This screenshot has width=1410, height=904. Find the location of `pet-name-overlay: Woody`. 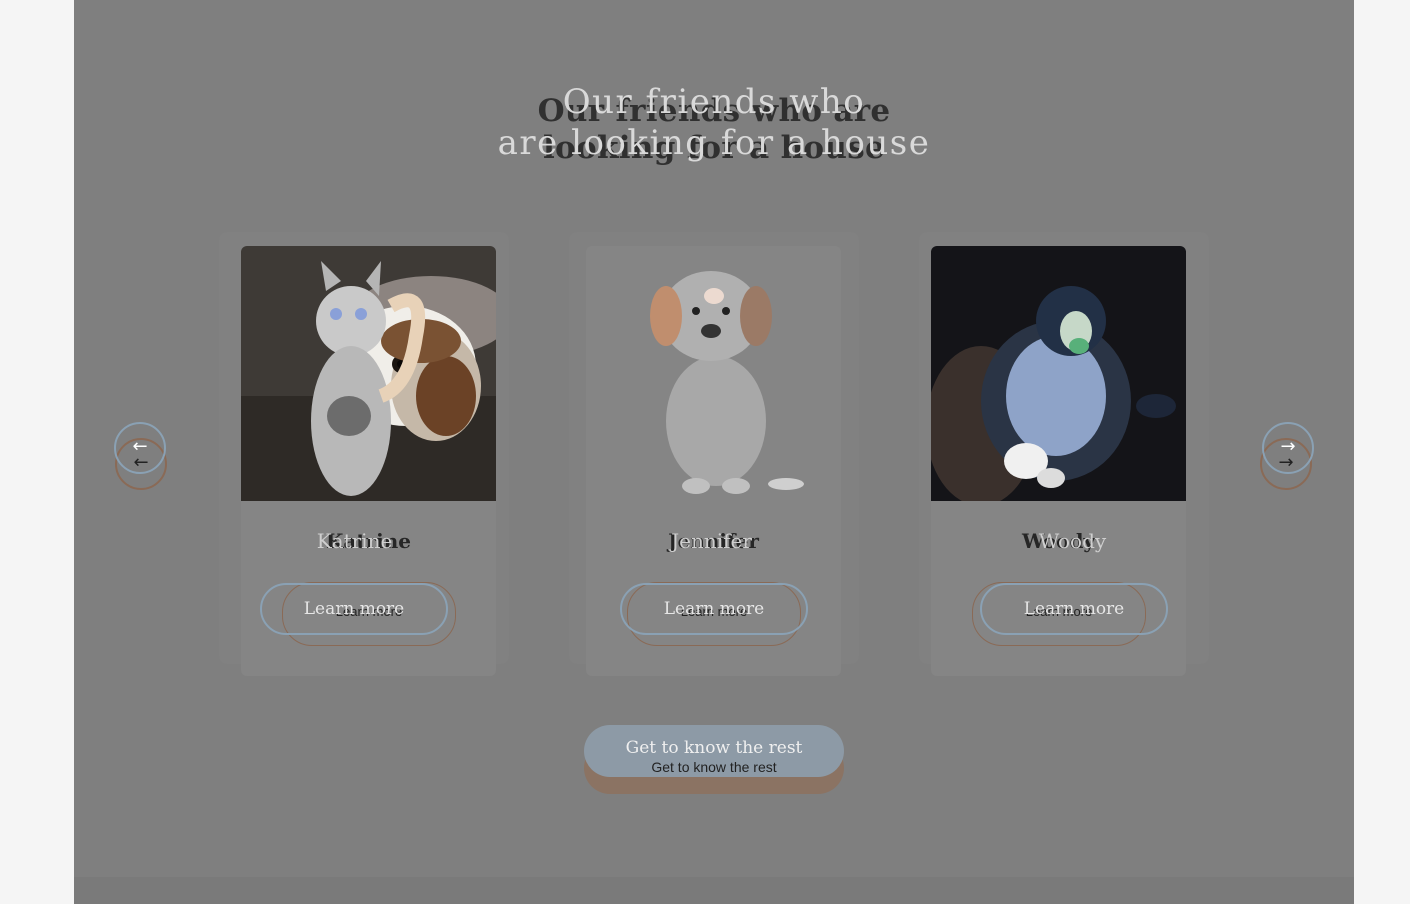

pet-name-overlay: Woody is located at coordinates (1072, 541).